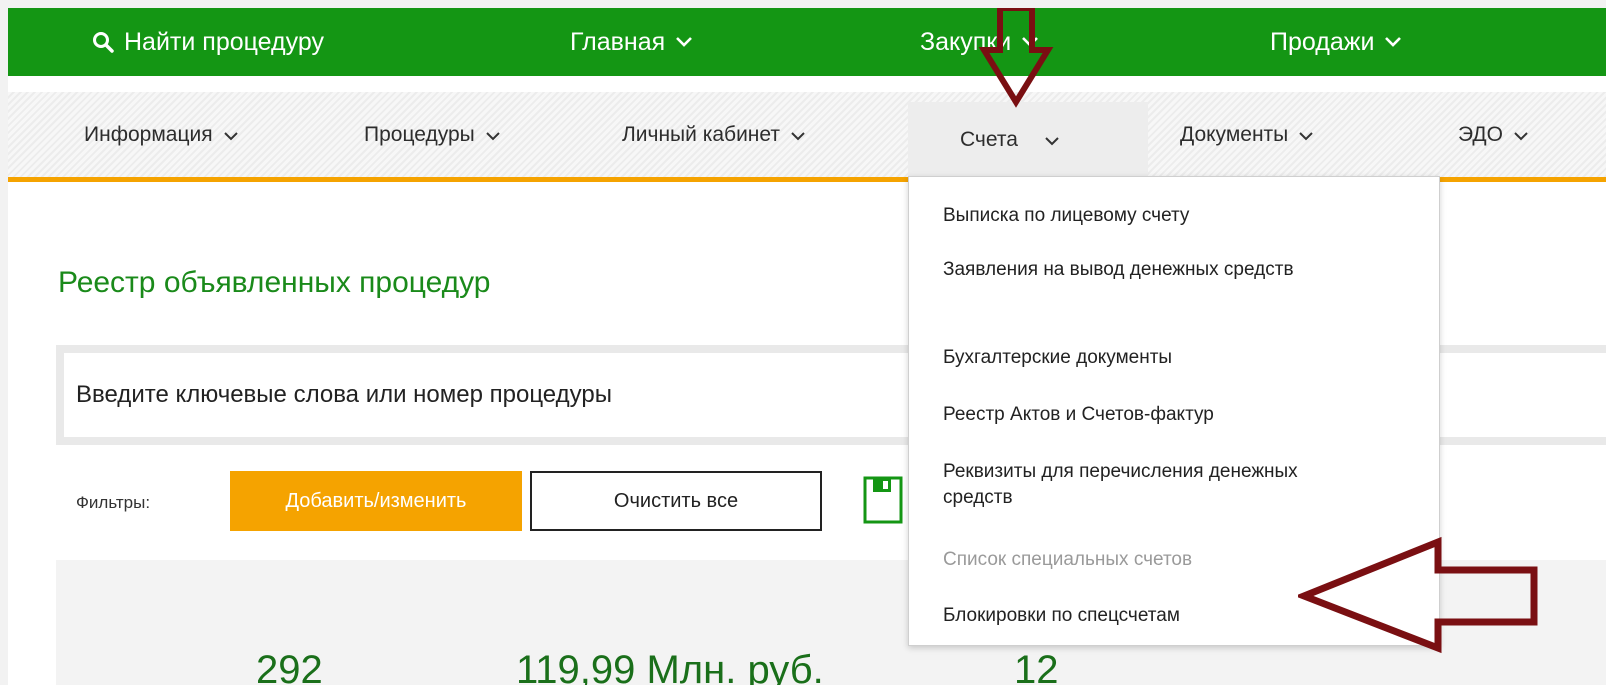  What do you see at coordinates (224, 41) in the screenshot?
I see `find-procedure-label: Найти процедуру` at bounding box center [224, 41].